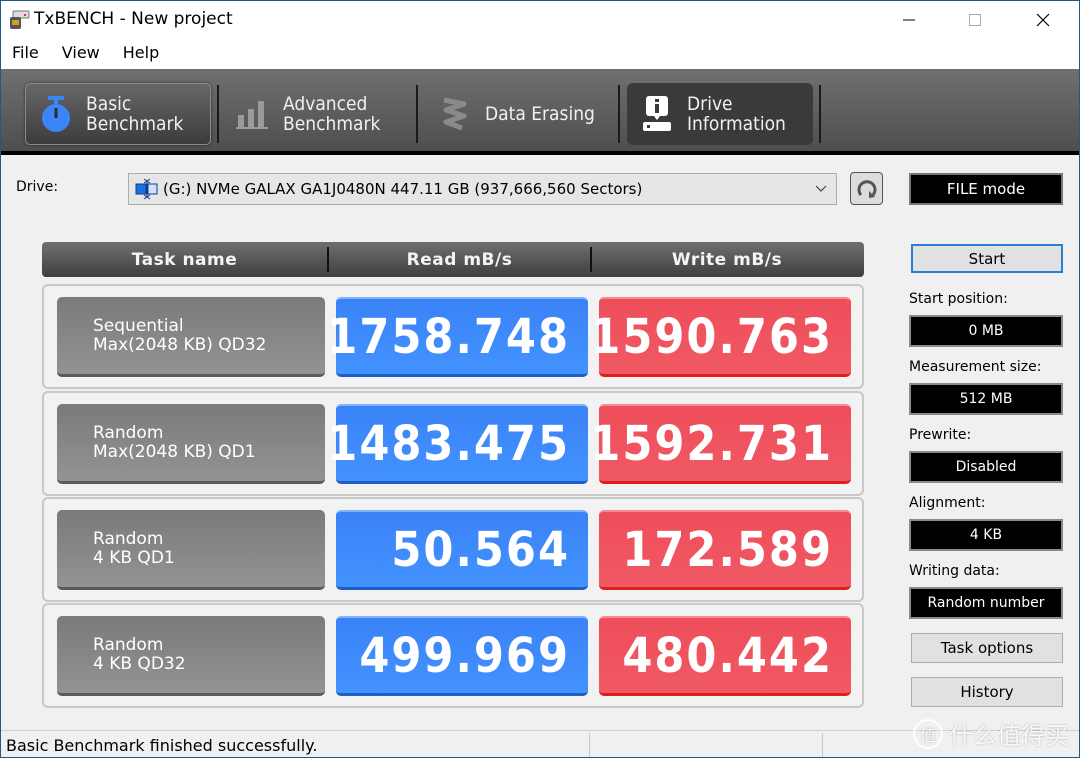 The image size is (1080, 758). Describe the element at coordinates (540, 54) in the screenshot. I see `menu-bar: File View Help` at that location.